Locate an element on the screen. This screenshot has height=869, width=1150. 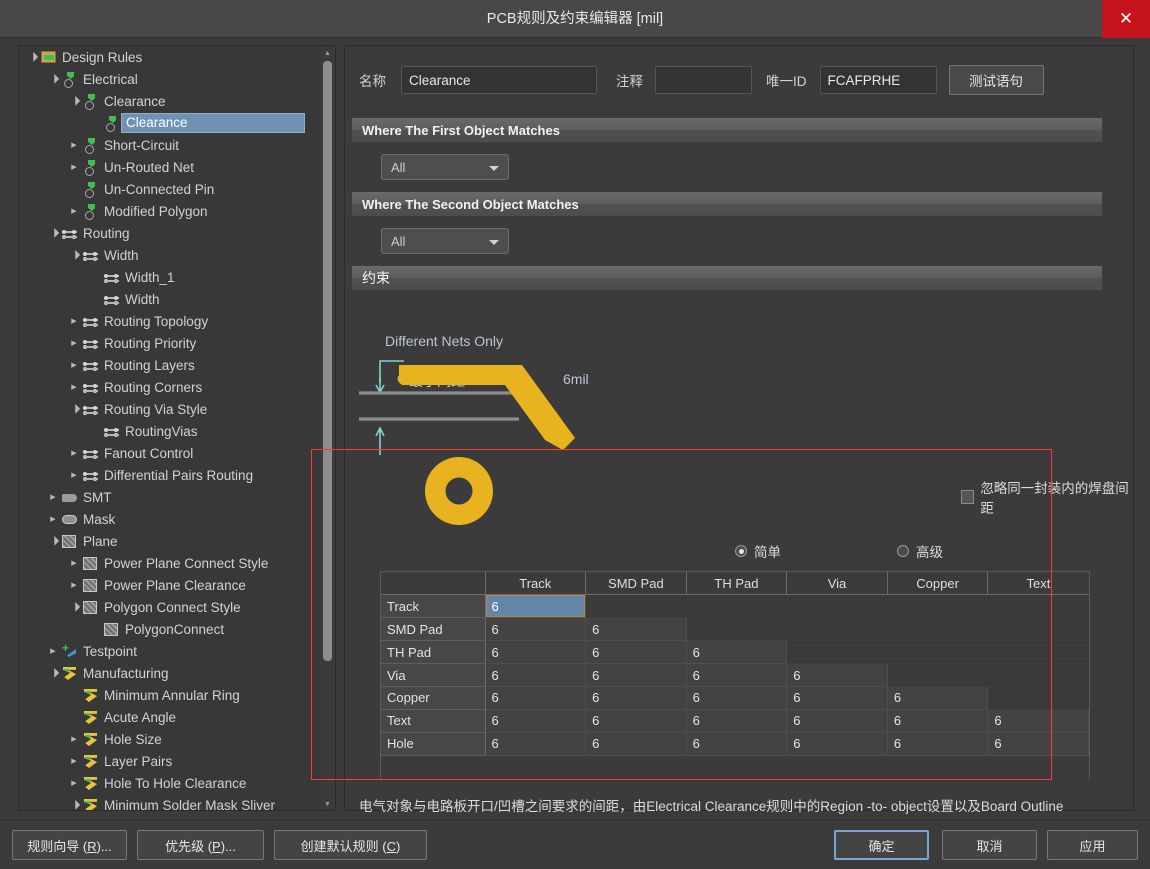
radio-advanced: 高级 is located at coordinates (920, 551).